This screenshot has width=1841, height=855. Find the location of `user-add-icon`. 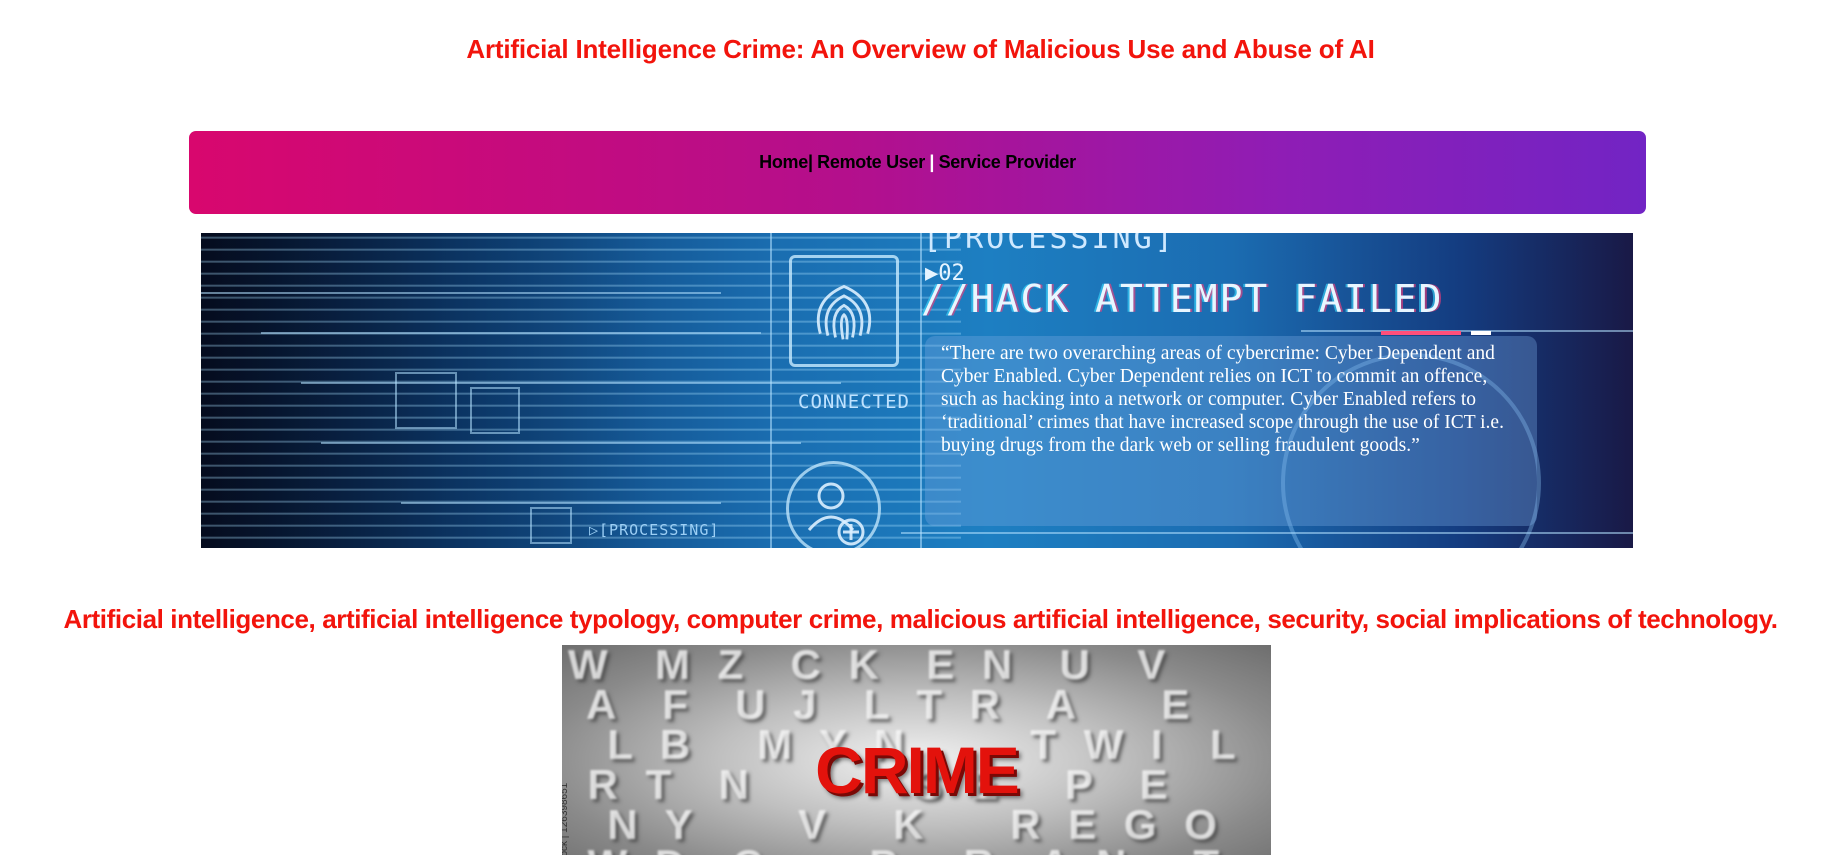

user-add-icon is located at coordinates (833, 504).